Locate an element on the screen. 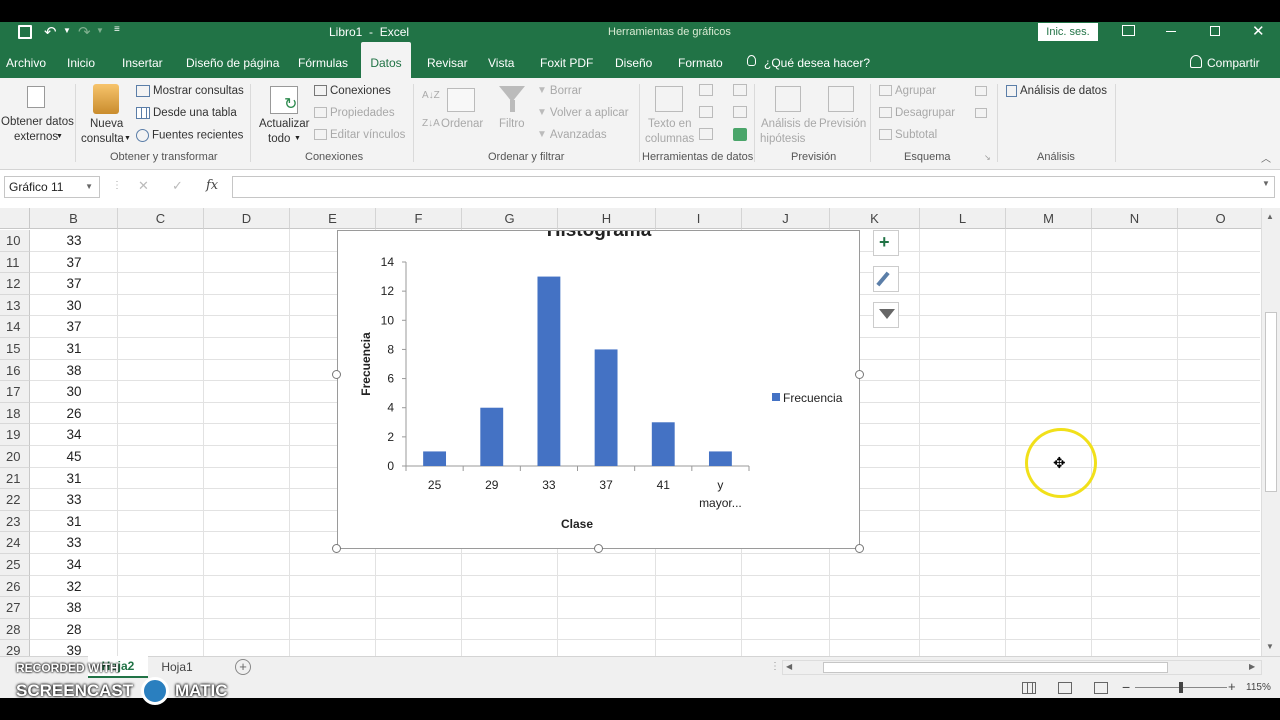  row-header: 23 is located at coordinates (15, 521).